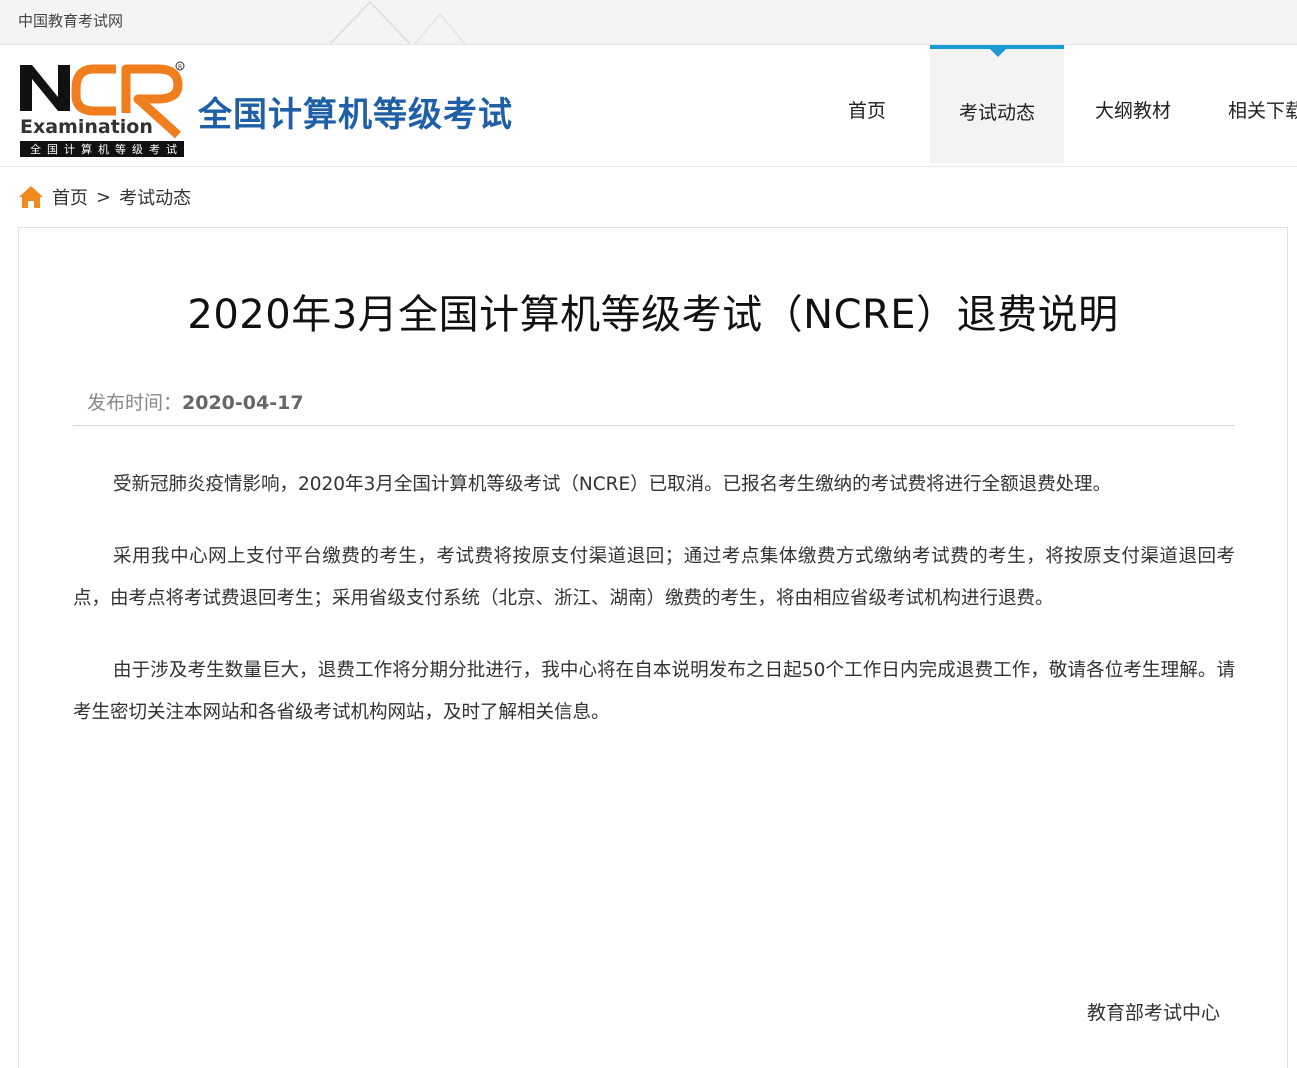 The height and width of the screenshot is (1068, 1297). What do you see at coordinates (654, 425) in the screenshot?
I see `divider` at bounding box center [654, 425].